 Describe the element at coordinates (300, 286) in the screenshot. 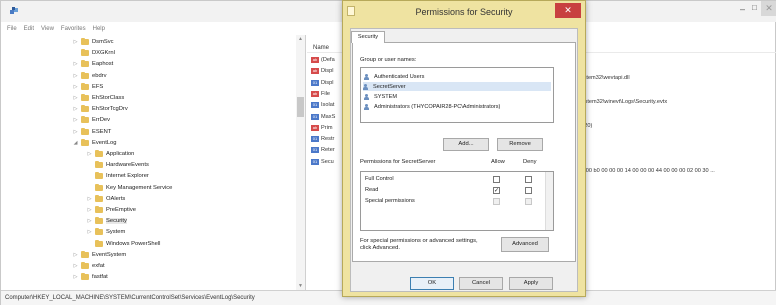

I see `scroll-down-arrow-icon: ▼` at that location.